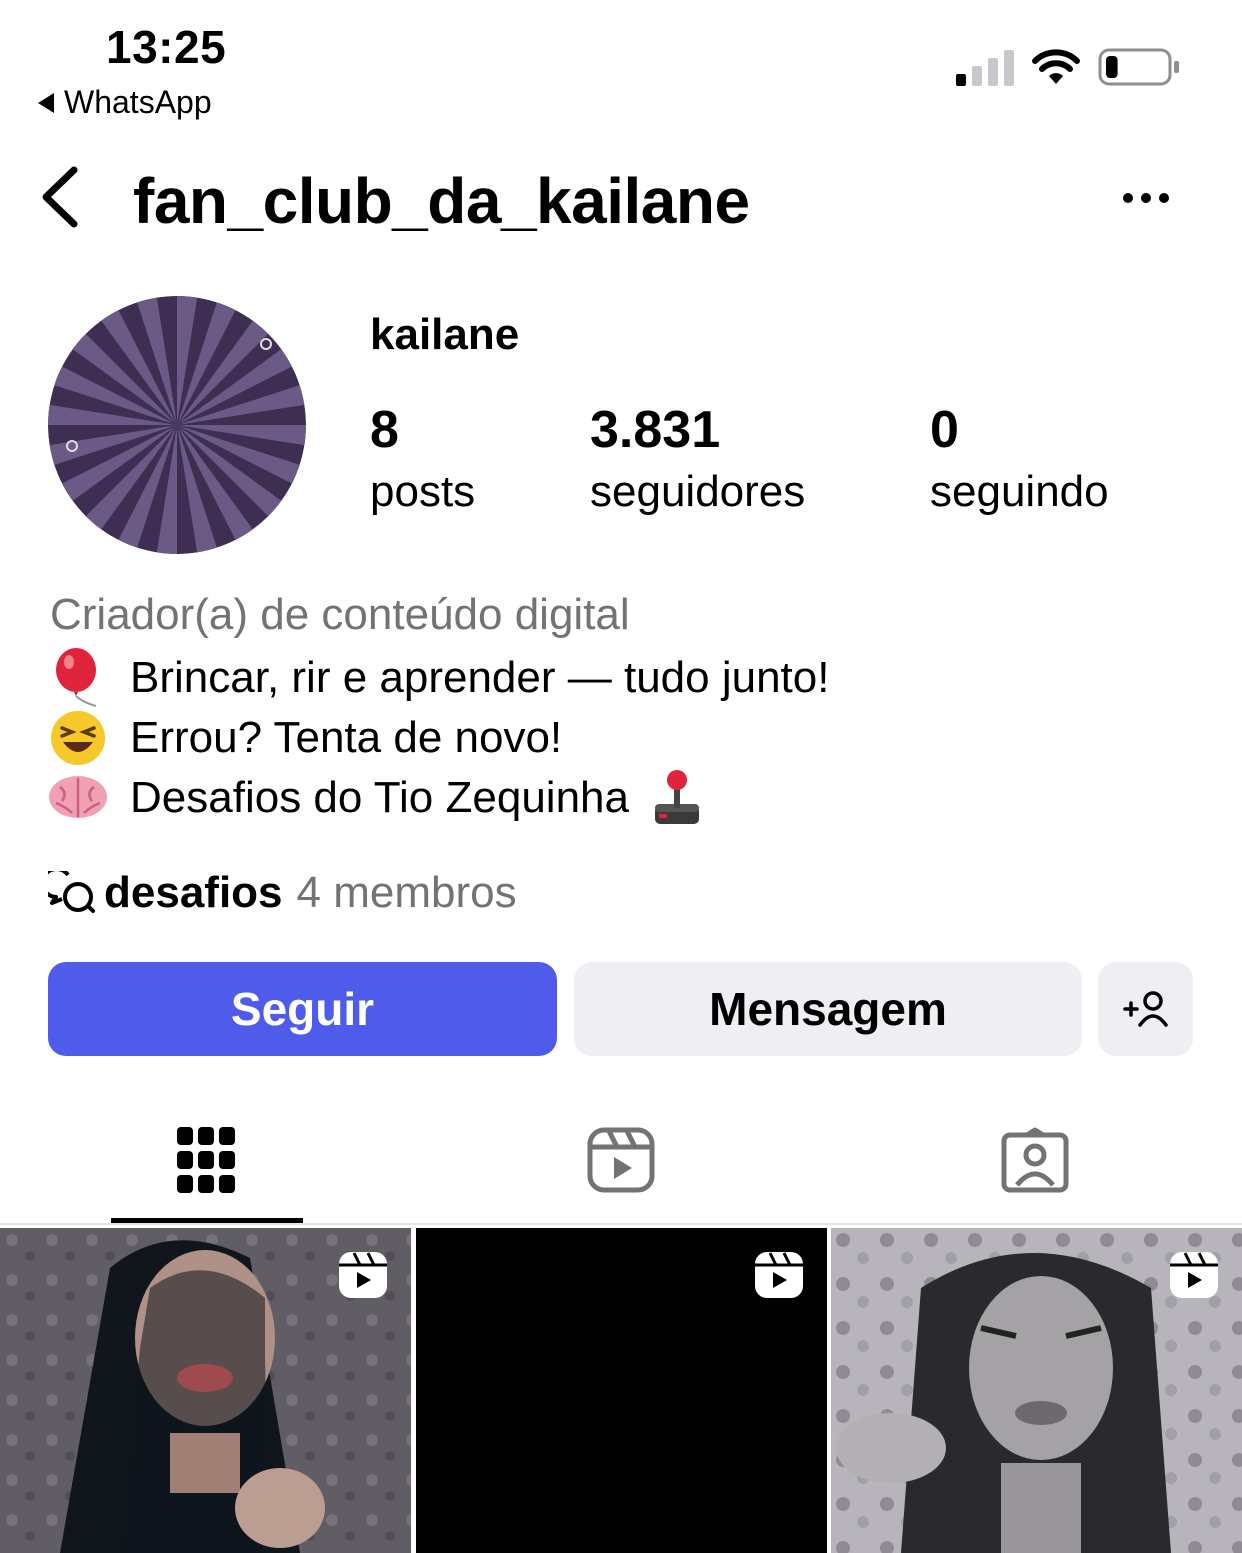  Describe the element at coordinates (406, 892) in the screenshot. I see `channel-members: 4 membros` at that location.